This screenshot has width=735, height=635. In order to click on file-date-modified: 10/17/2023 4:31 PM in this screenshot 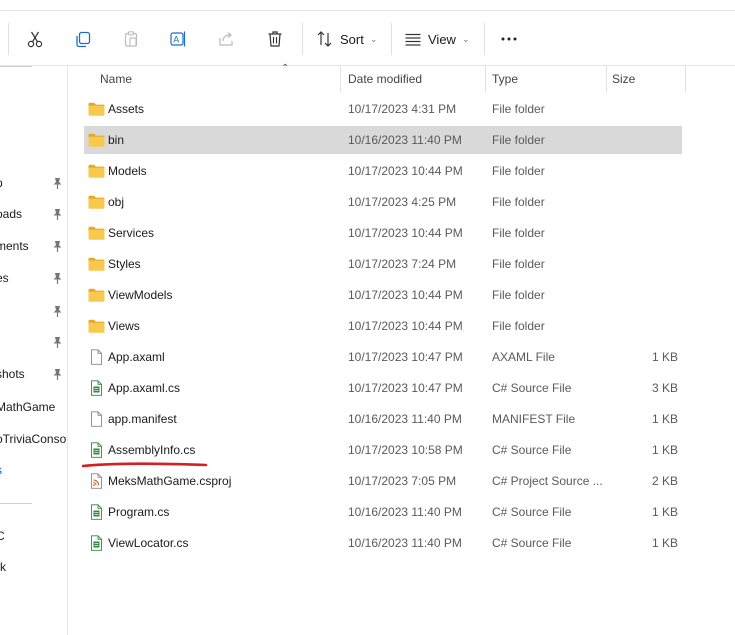, I will do `click(402, 109)`.